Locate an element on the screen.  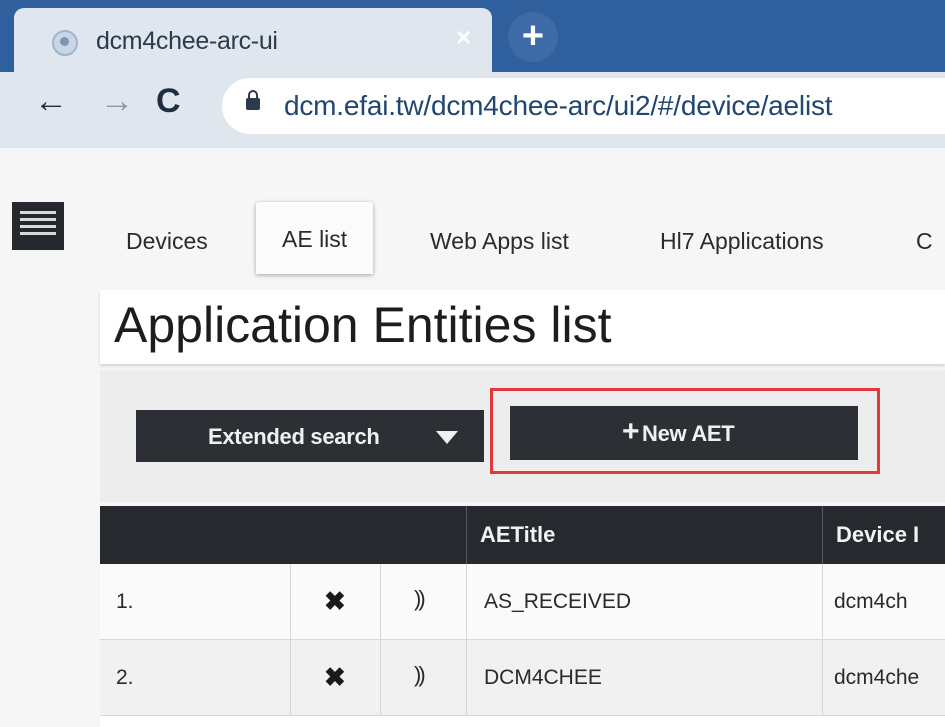
tab-more: C is located at coordinates (924, 241).